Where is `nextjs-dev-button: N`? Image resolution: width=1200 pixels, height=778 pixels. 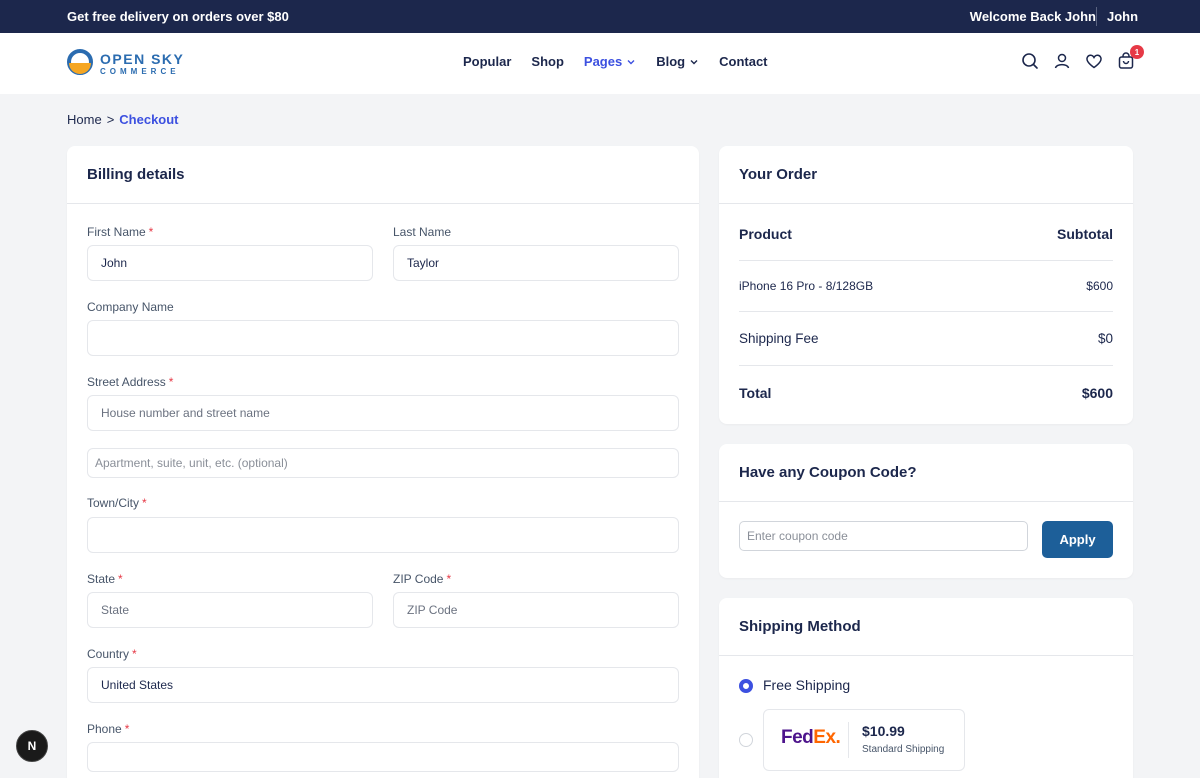 nextjs-dev-button: N is located at coordinates (32, 746).